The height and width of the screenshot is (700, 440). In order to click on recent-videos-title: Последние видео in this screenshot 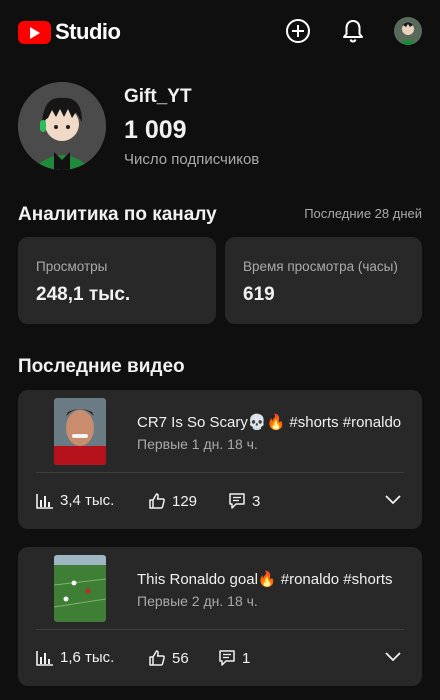, I will do `click(101, 366)`.